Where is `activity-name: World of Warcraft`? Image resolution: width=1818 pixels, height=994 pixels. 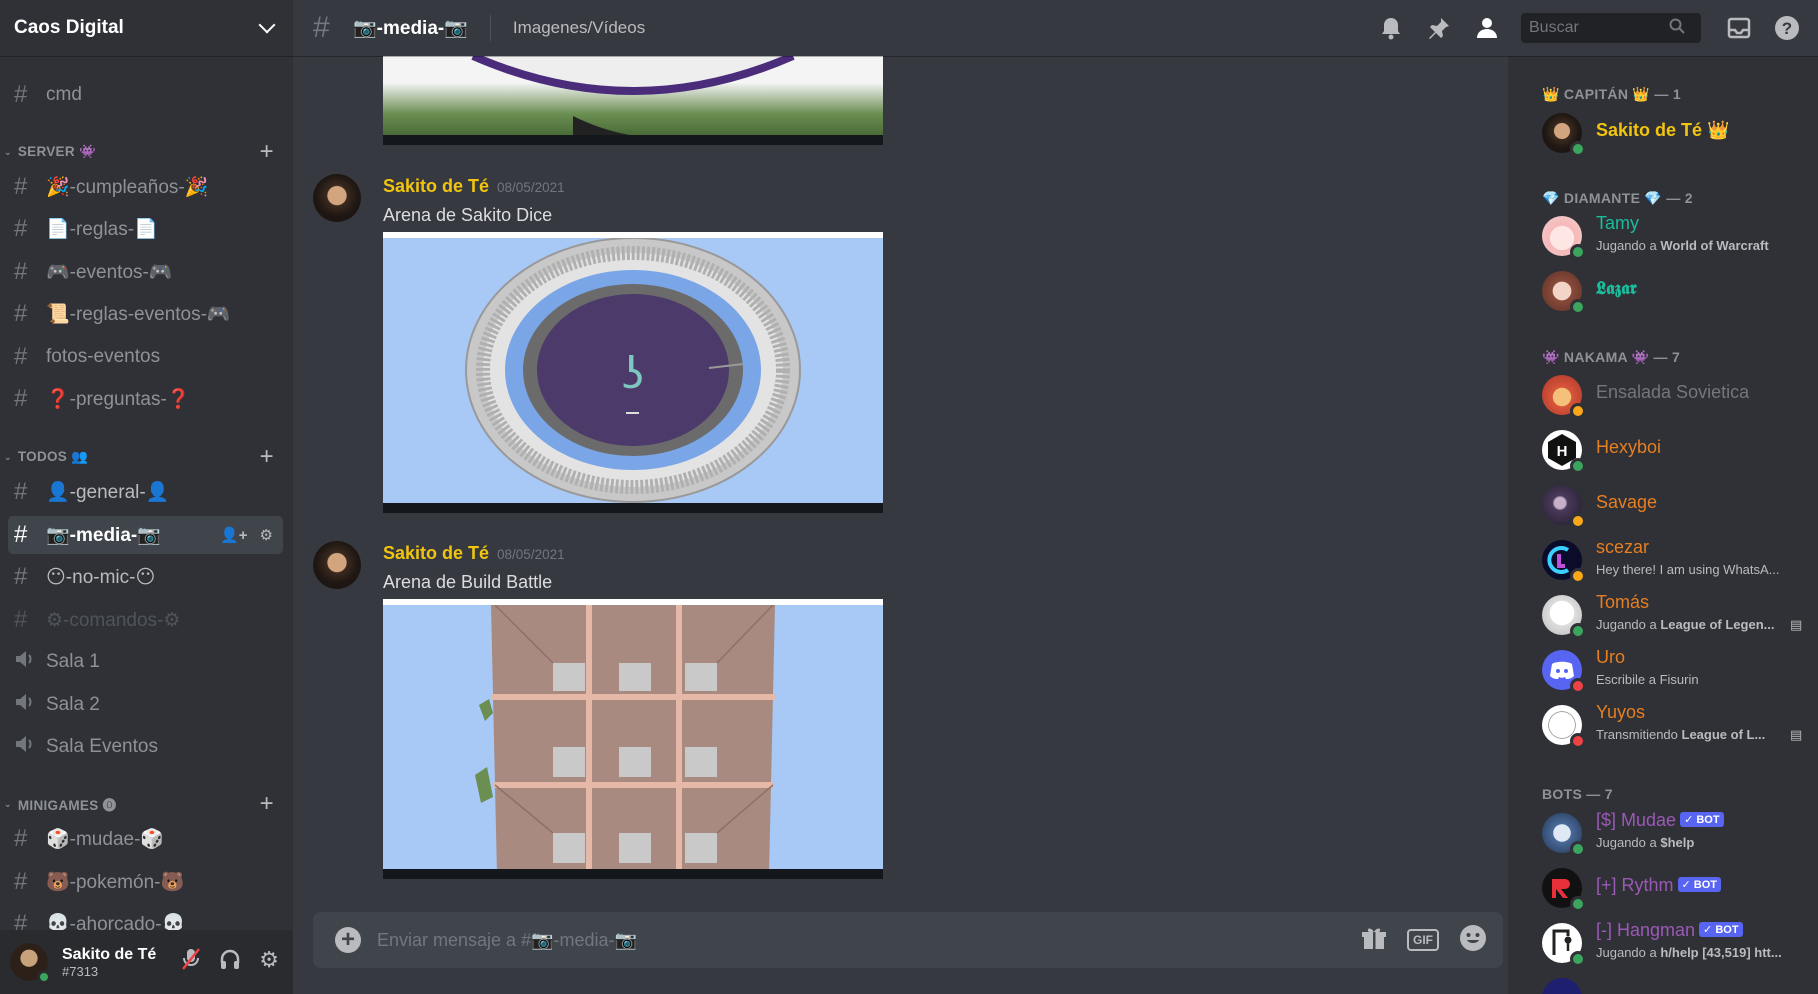 activity-name: World of Warcraft is located at coordinates (1714, 245).